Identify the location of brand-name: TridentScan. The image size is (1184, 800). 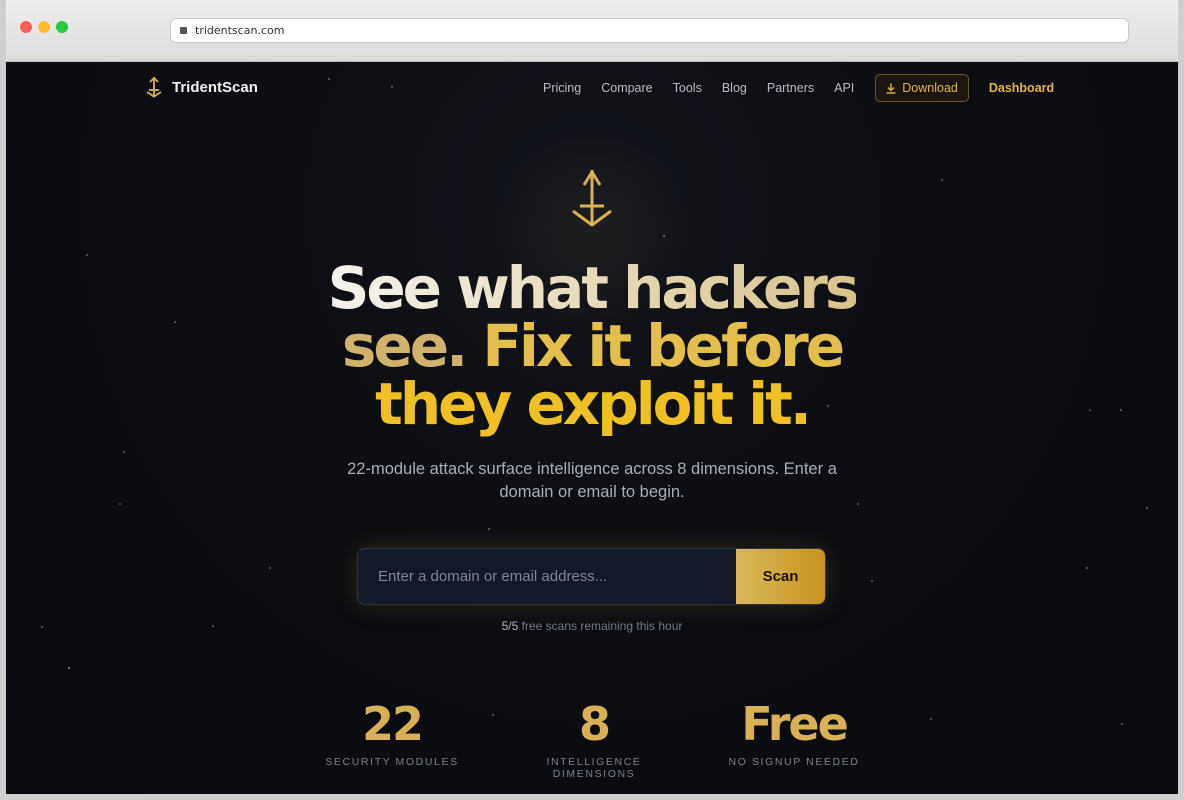
(215, 87).